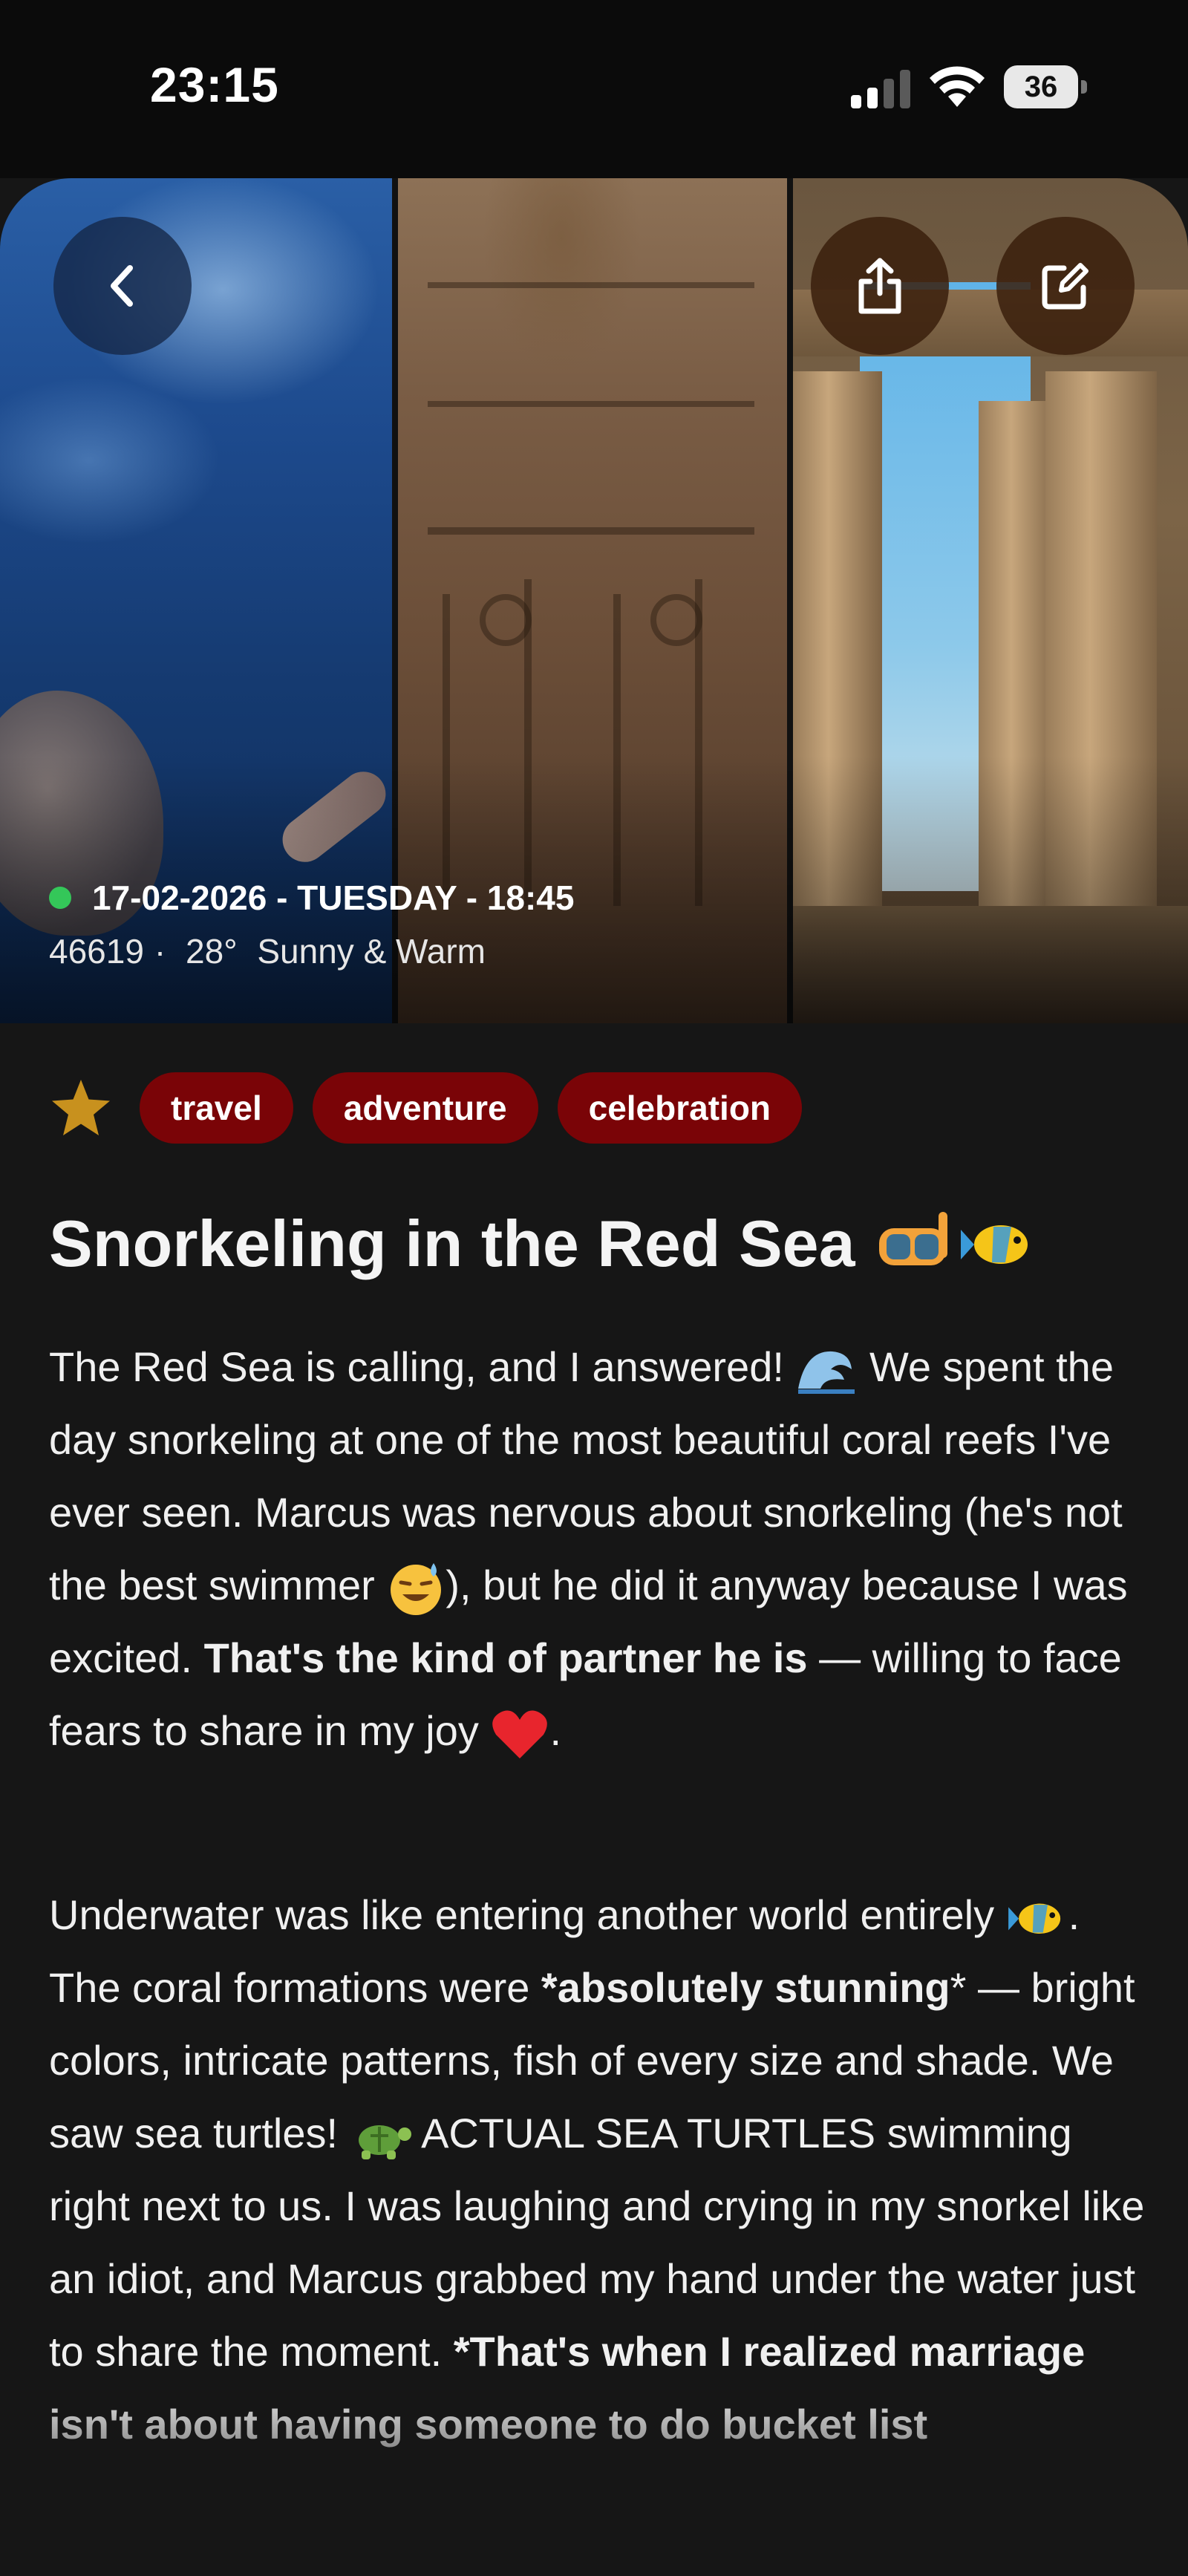 The image size is (1188, 2576). What do you see at coordinates (372, 951) in the screenshot?
I see `weather-label: Sunny & Warm` at bounding box center [372, 951].